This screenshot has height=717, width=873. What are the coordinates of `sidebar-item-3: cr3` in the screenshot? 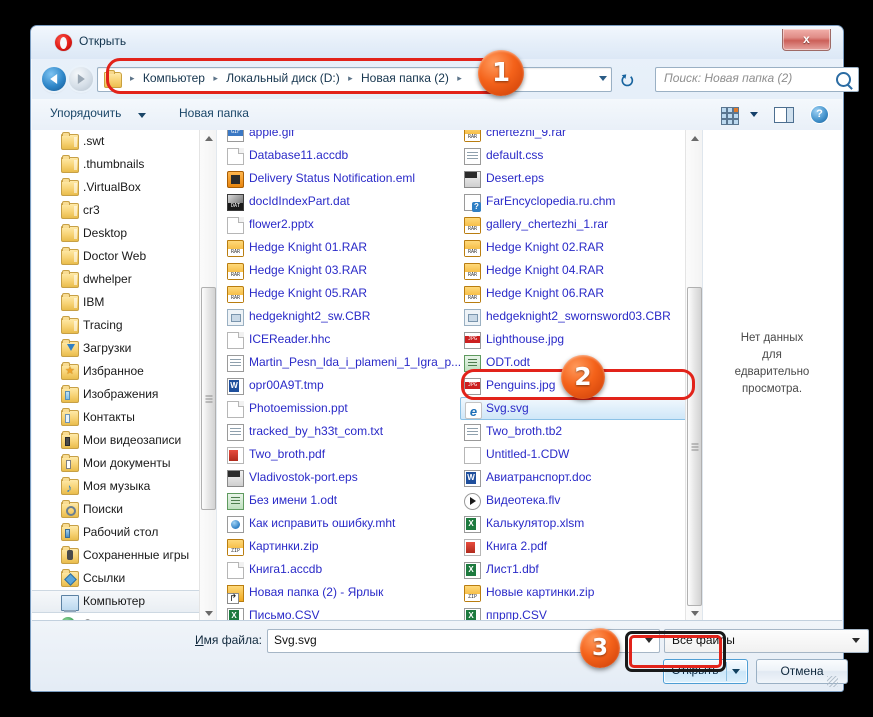 It's located at (124, 210).